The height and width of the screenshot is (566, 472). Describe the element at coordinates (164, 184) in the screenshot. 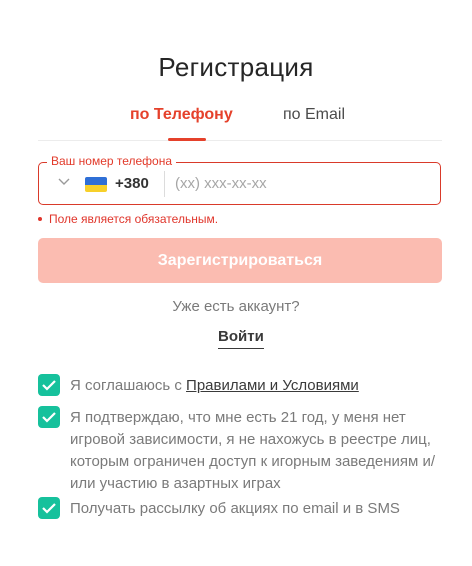

I see `field-separator` at that location.